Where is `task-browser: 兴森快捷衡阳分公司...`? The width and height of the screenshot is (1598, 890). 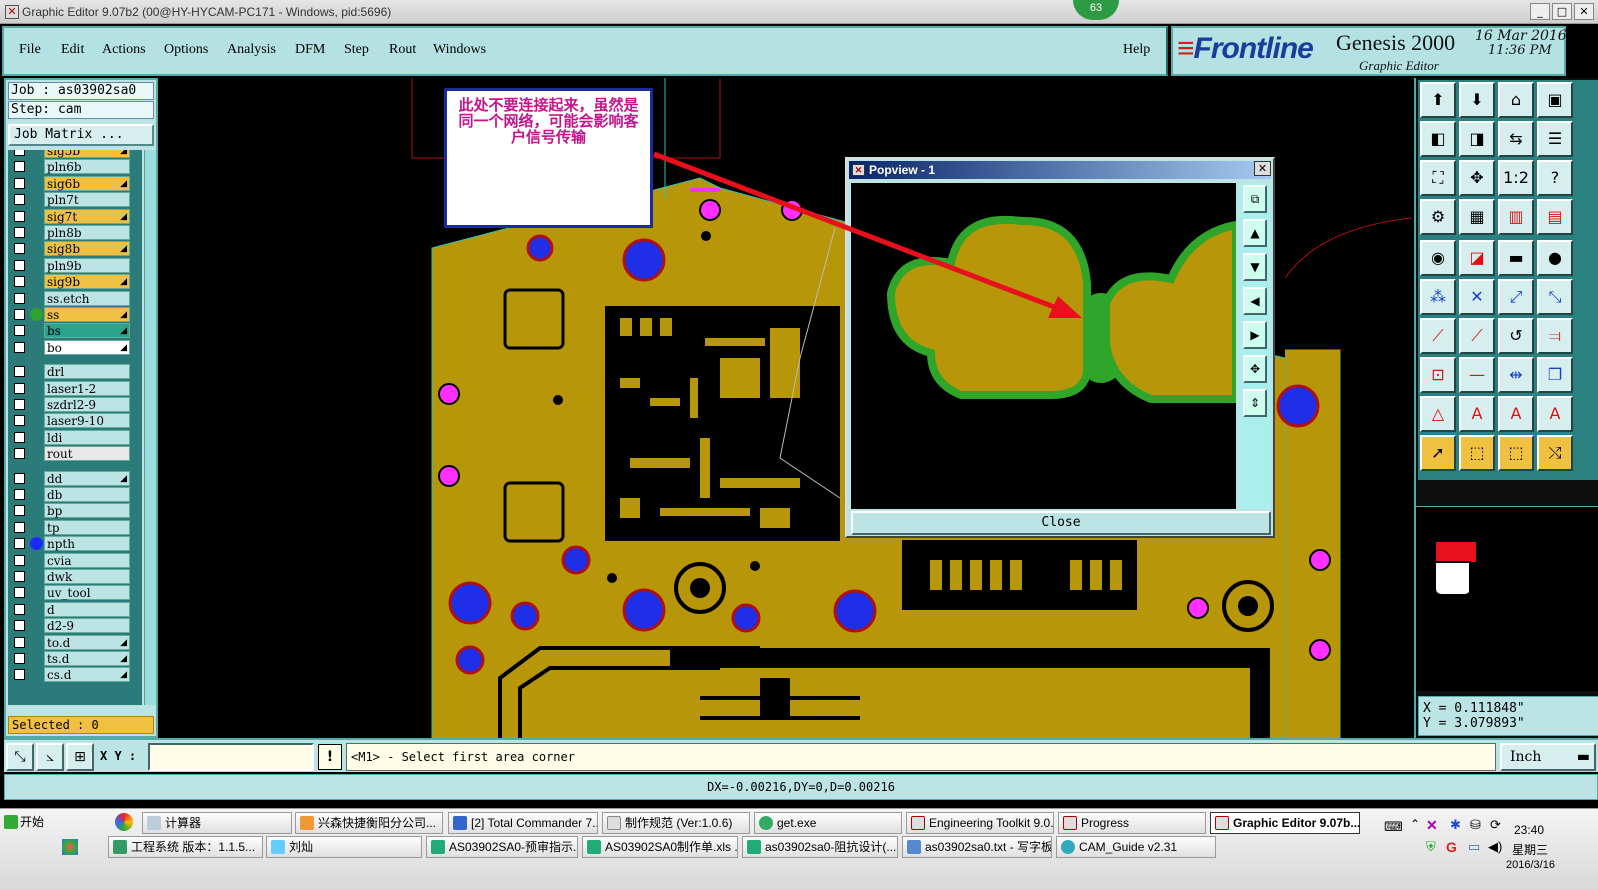
task-browser: 兴森快捷衡阳分公司... is located at coordinates (369, 823).